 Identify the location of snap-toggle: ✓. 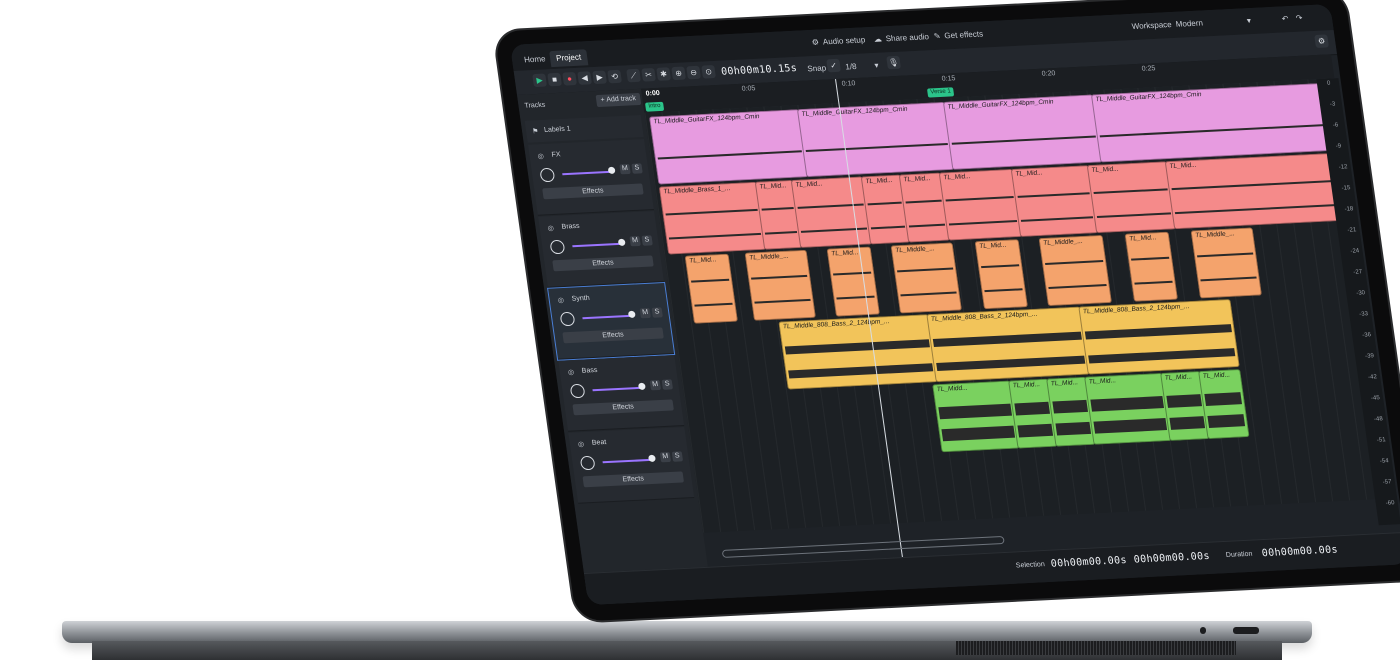
(834, 65).